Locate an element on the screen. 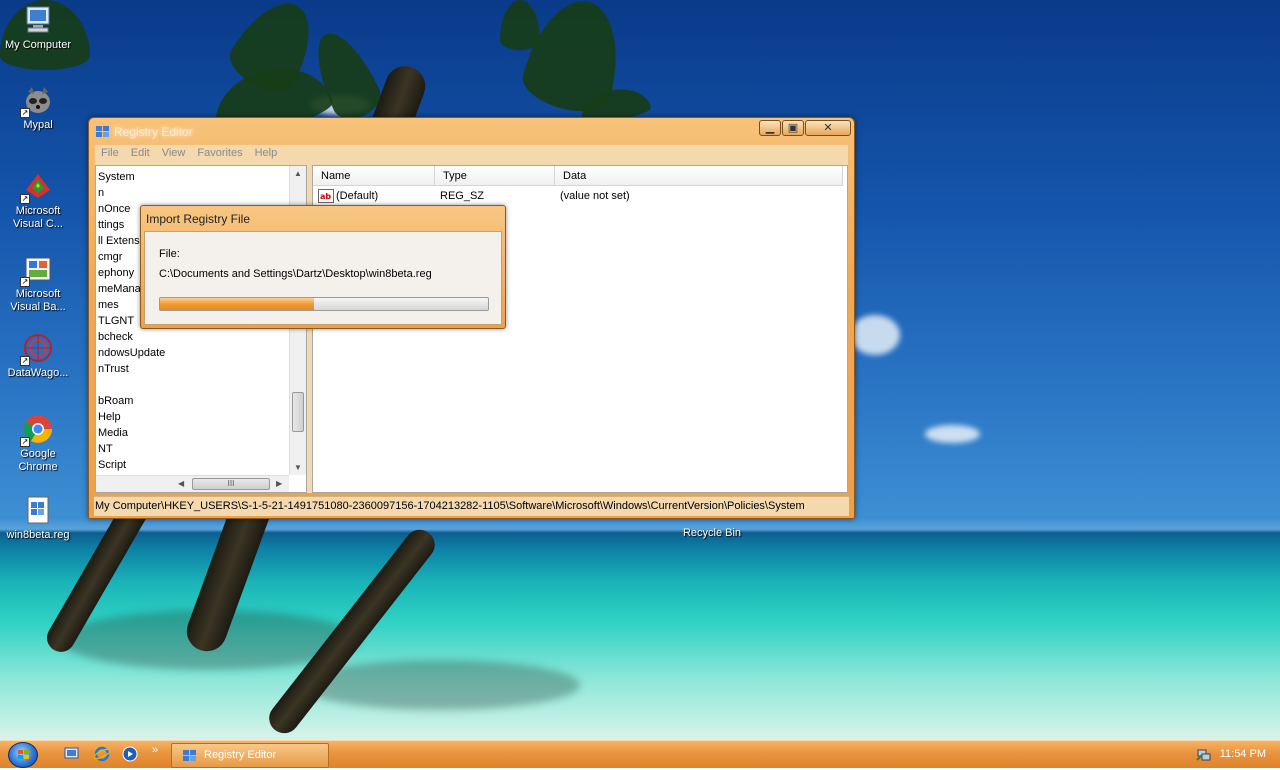  quick-launch-overflow-icon: » is located at coordinates (155, 750).